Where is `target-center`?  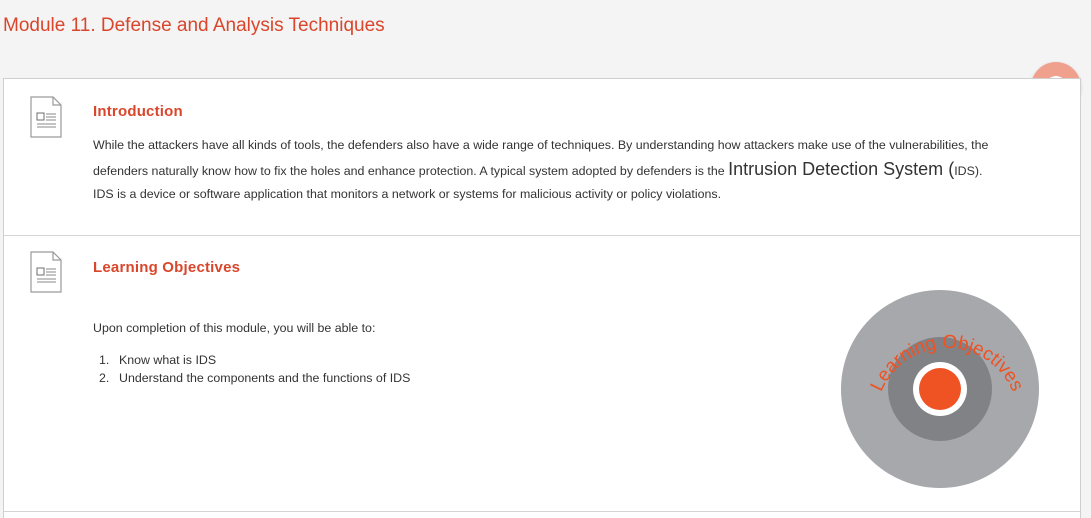 target-center is located at coordinates (940, 389).